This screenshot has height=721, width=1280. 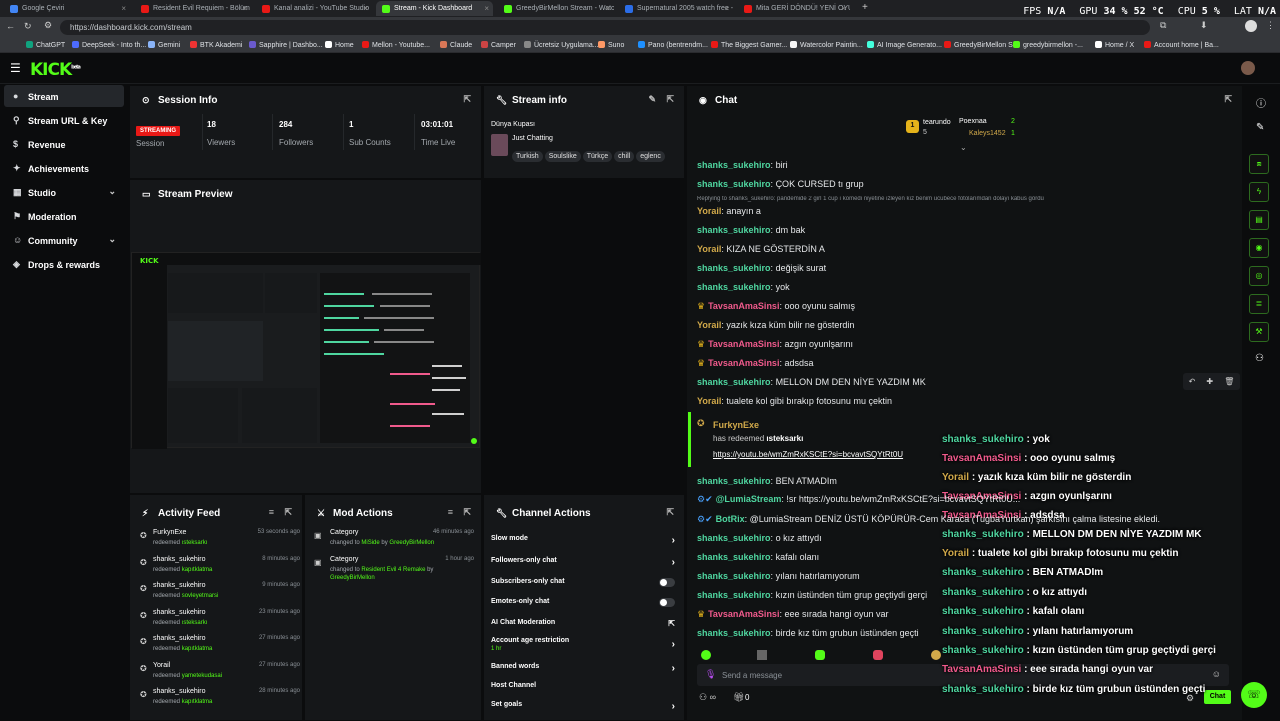 What do you see at coordinates (1259, 192) in the screenshot?
I see `rail-bolt-icon: ϟ` at bounding box center [1259, 192].